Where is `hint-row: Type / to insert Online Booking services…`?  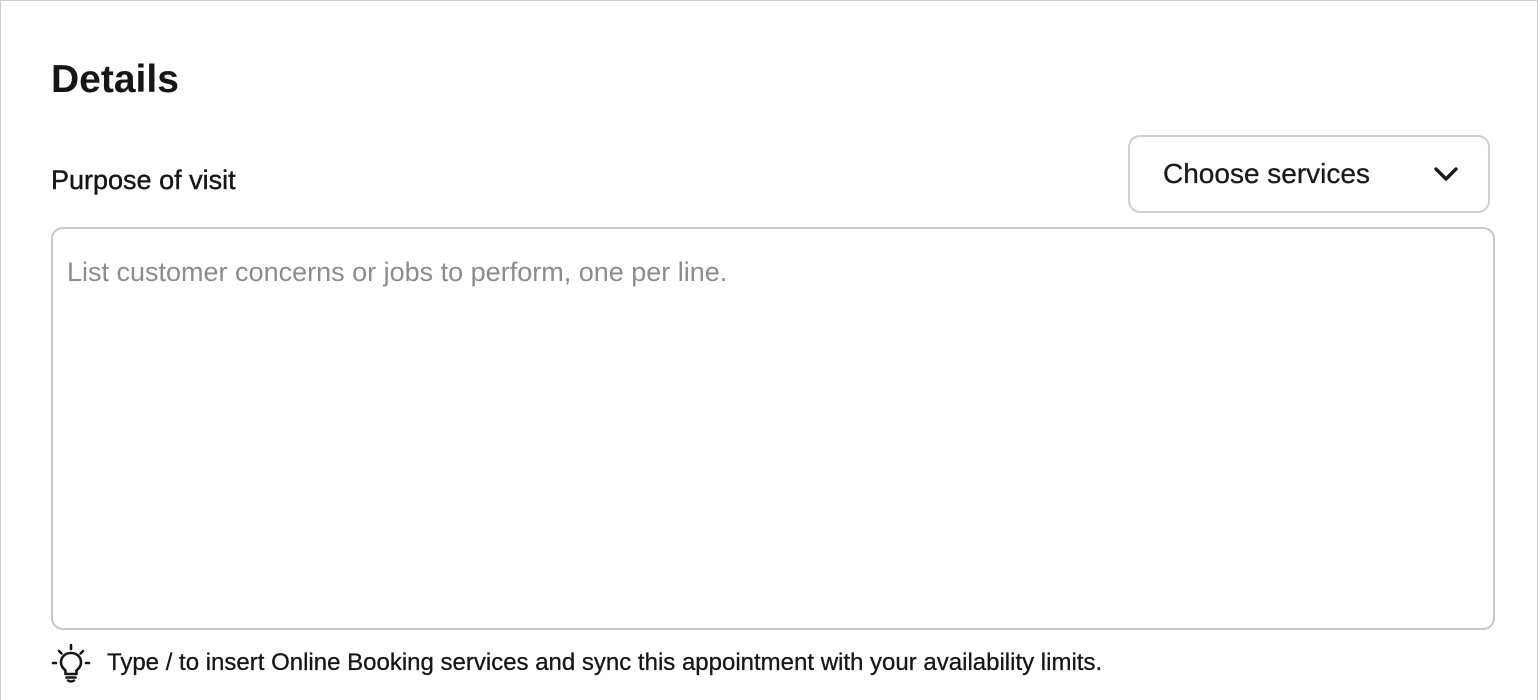
hint-row: Type / to insert Online Booking services… is located at coordinates (576, 663).